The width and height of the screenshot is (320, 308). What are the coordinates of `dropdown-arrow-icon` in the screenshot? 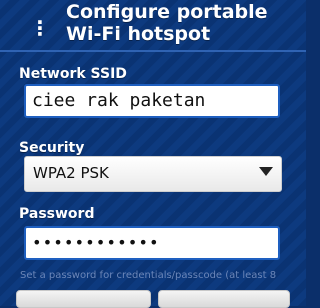 It's located at (266, 171).